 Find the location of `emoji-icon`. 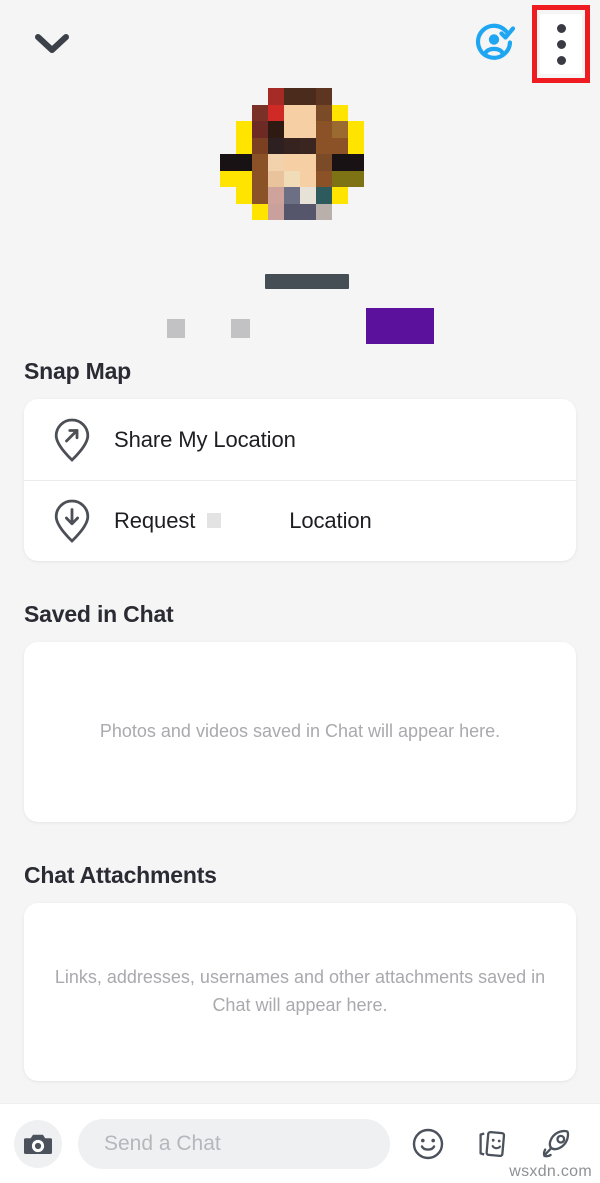

emoji-icon is located at coordinates (428, 1143).